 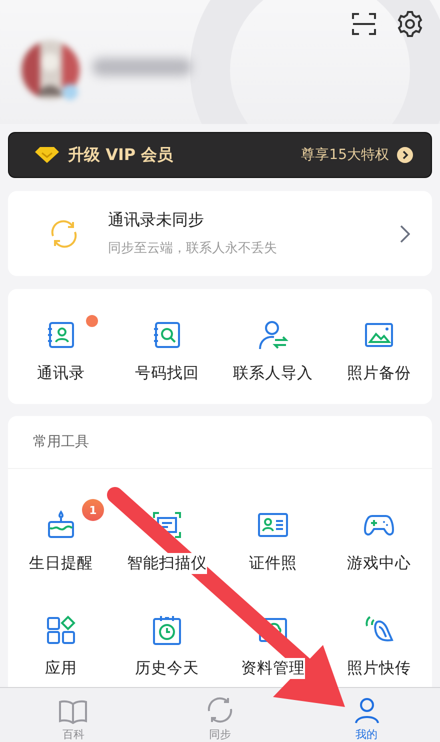 I want to click on sync-subtitle: 同步至云端，联系人永不丢失, so click(x=193, y=248).